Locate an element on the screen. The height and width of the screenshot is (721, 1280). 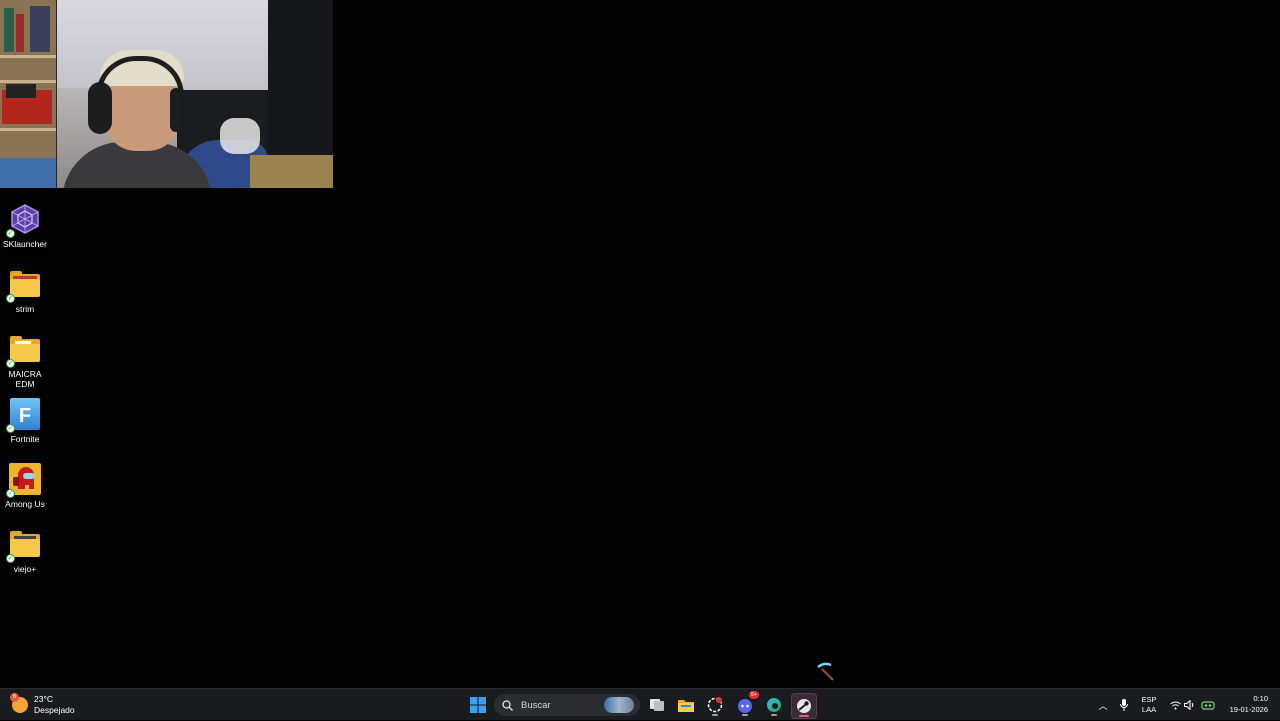
discord-button: 9+ is located at coordinates (746, 704).